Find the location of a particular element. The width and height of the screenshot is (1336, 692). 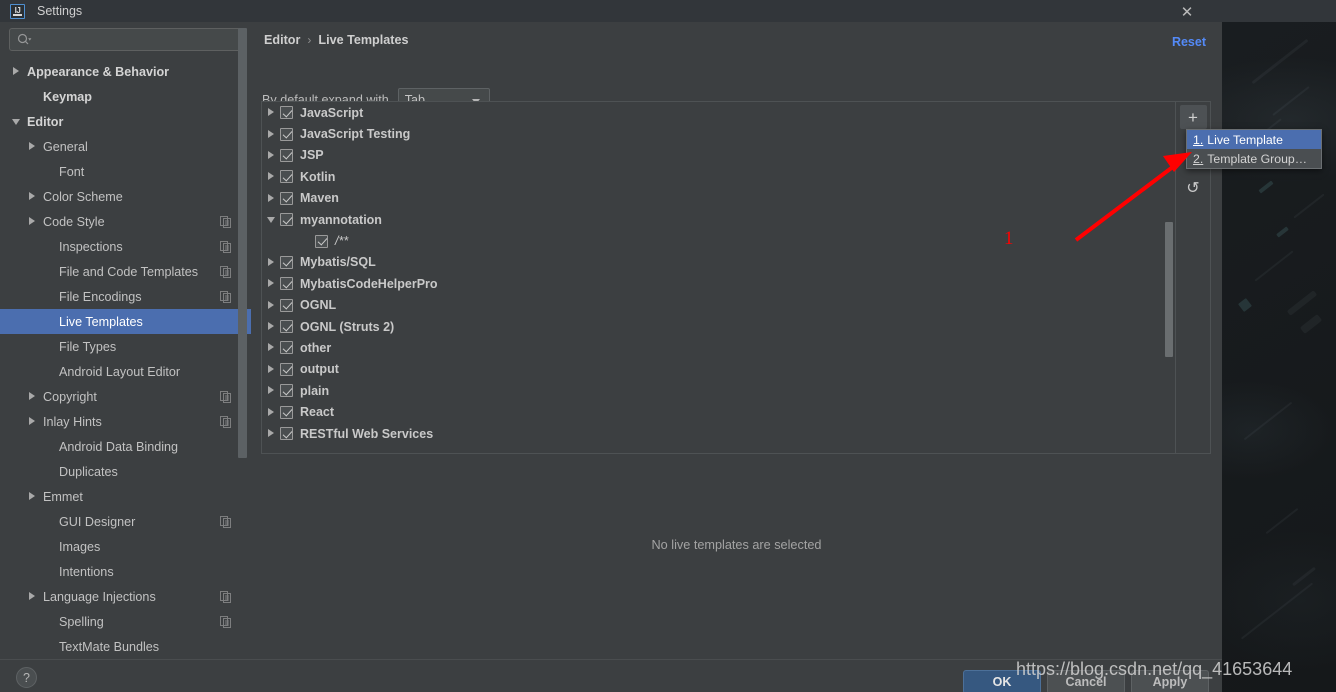

template-row: RESTful Web Services is located at coordinates (718, 433).